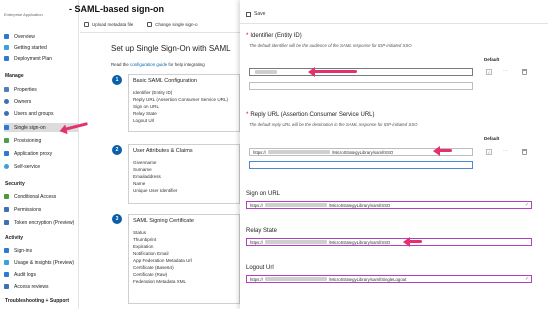  What do you see at coordinates (255, 14) in the screenshot?
I see `save-button: Save` at bounding box center [255, 14].